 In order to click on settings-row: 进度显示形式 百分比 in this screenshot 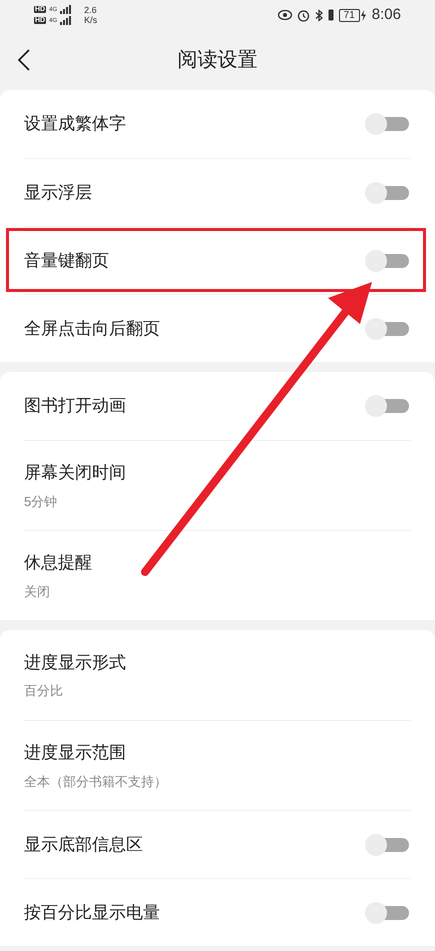, I will do `click(217, 675)`.